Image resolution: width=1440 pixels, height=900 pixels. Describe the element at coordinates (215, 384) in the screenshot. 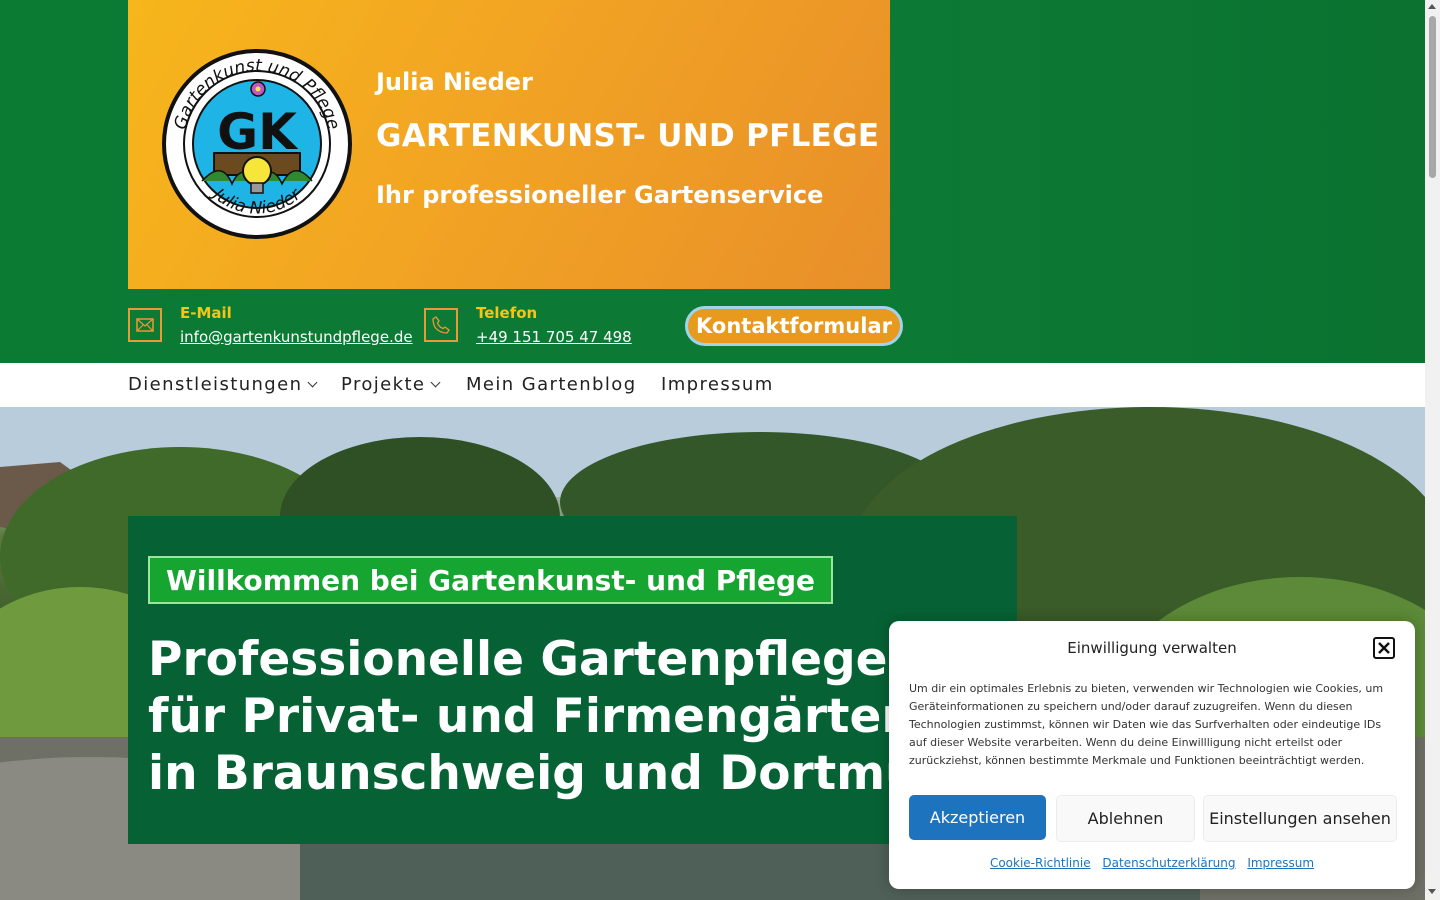

I see `nav-item-label: Dienstleistungen` at that location.